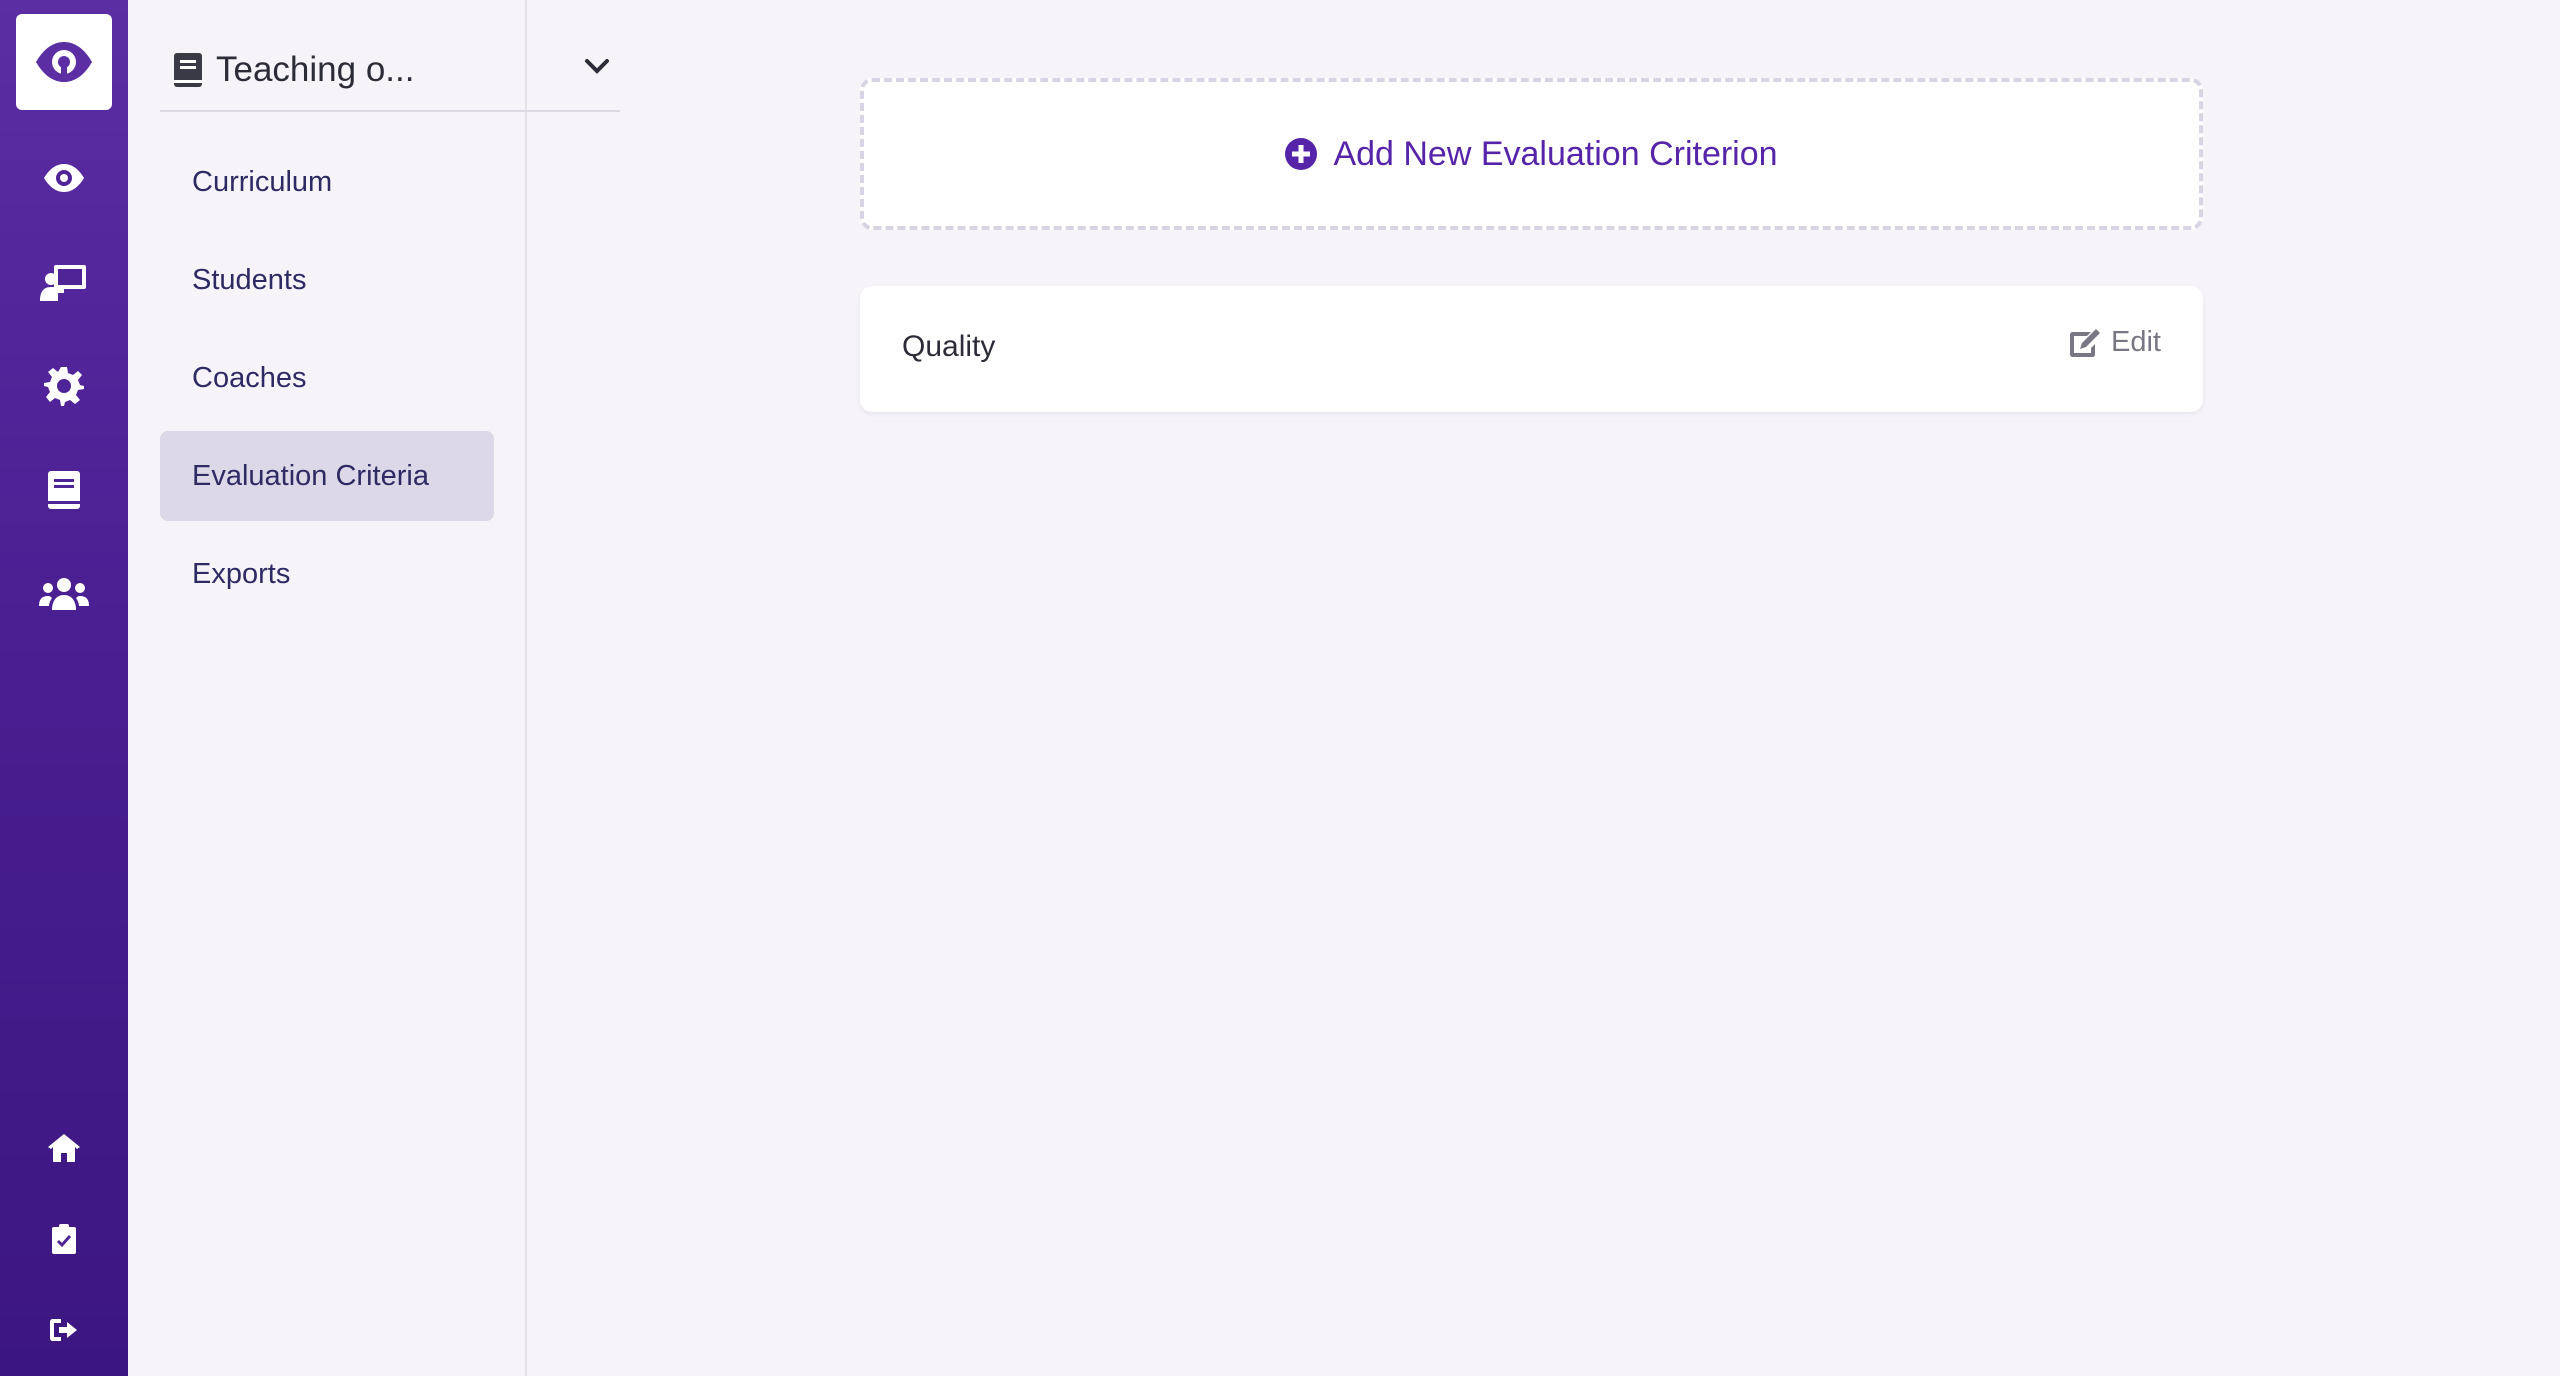  I want to click on icon-rail, so click(64, 688).